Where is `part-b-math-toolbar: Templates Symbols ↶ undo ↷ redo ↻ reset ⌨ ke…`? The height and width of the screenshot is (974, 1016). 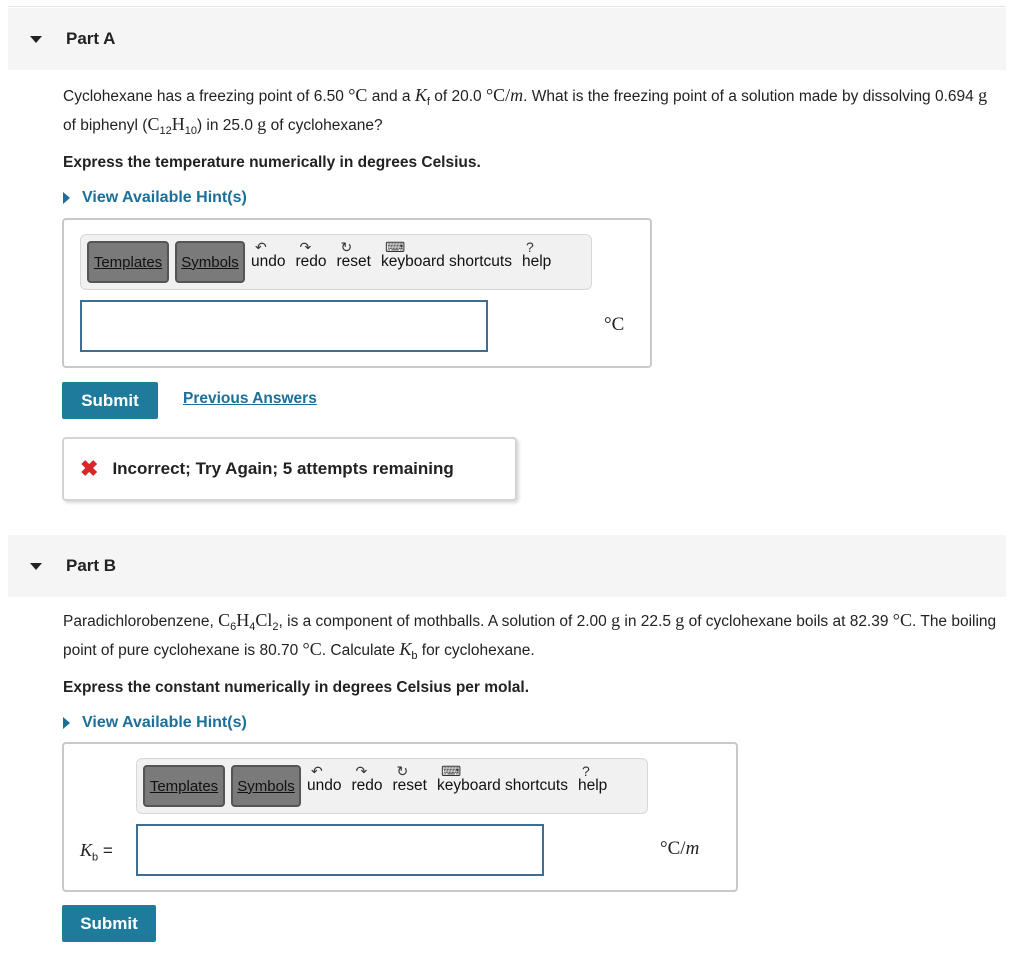 part-b-math-toolbar: Templates Symbols ↶ undo ↷ redo ↻ reset ⌨ ke… is located at coordinates (392, 786).